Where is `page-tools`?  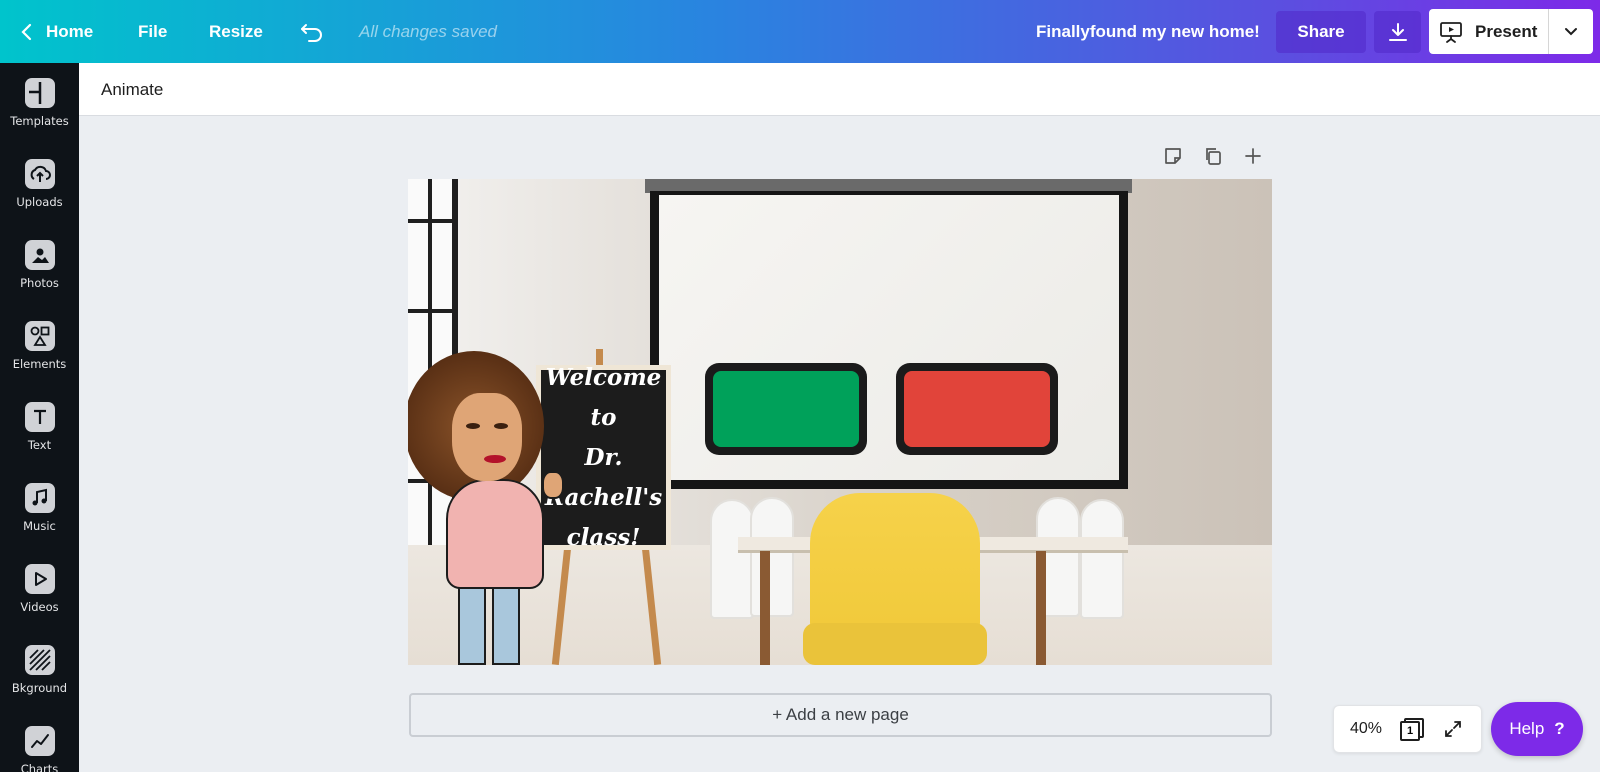
page-tools is located at coordinates (1213, 156).